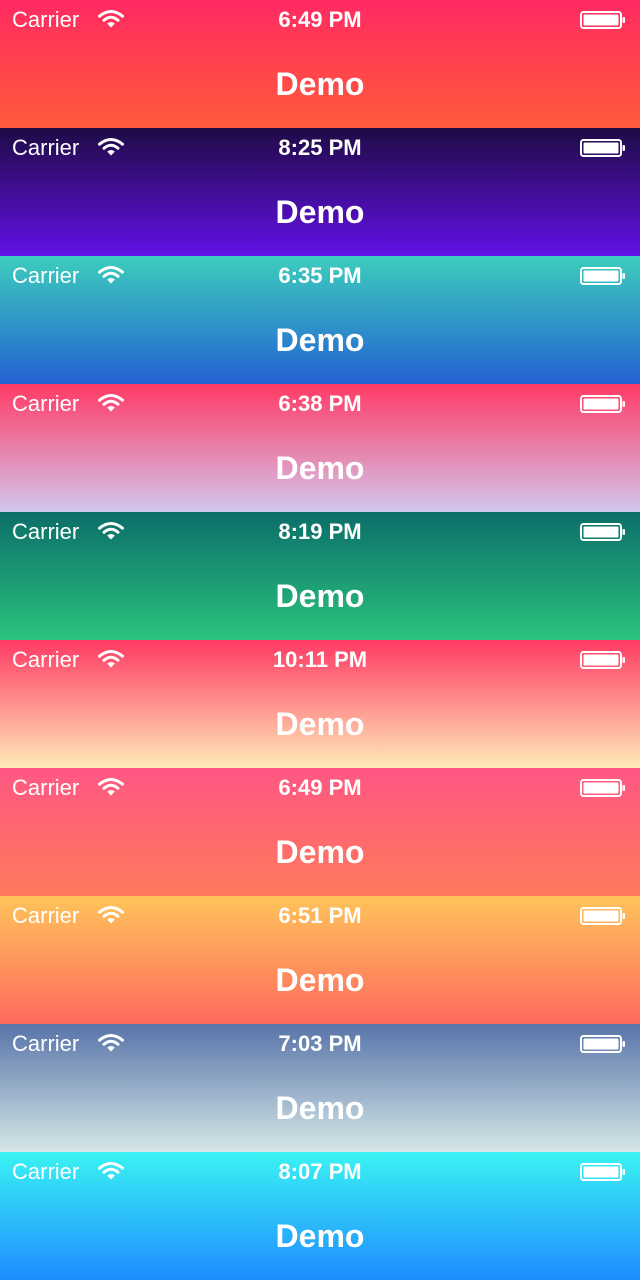 The image size is (640, 1280). I want to click on status-time: 6:35 PM, so click(320, 275).